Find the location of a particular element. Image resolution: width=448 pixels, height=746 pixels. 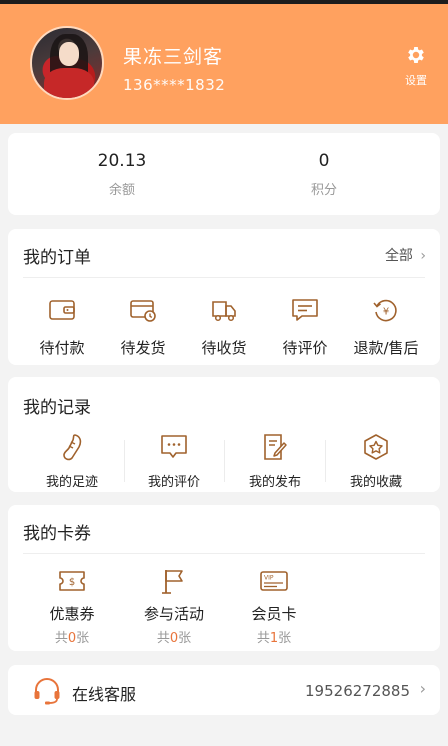

record-item-label: 我的发布 is located at coordinates (274, 482).